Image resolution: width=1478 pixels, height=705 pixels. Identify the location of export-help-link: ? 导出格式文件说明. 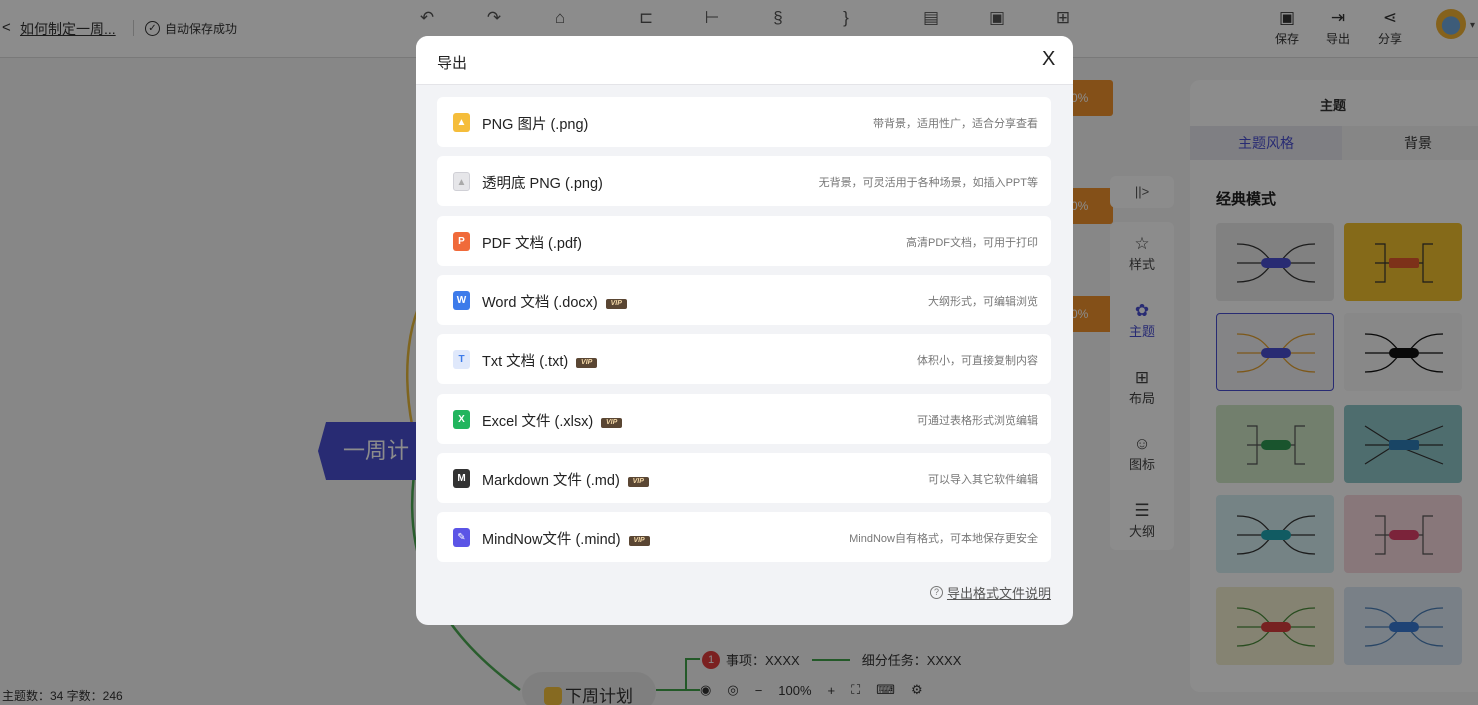
(990, 592).